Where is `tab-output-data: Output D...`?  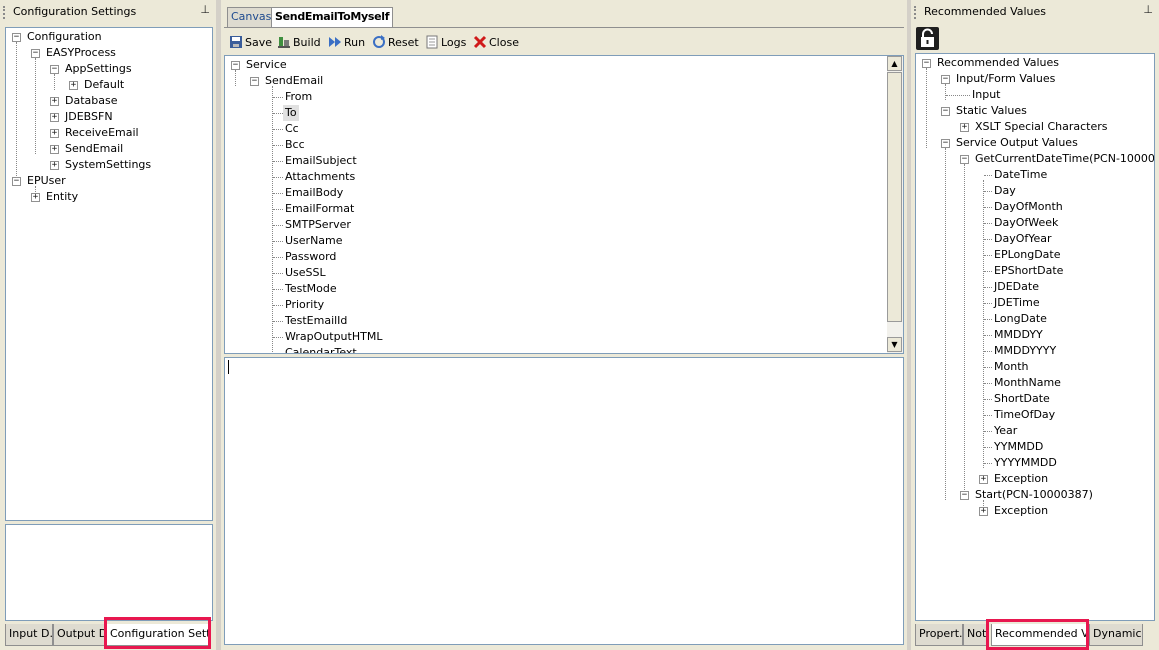 tab-output-data: Output D... is located at coordinates (79, 635).